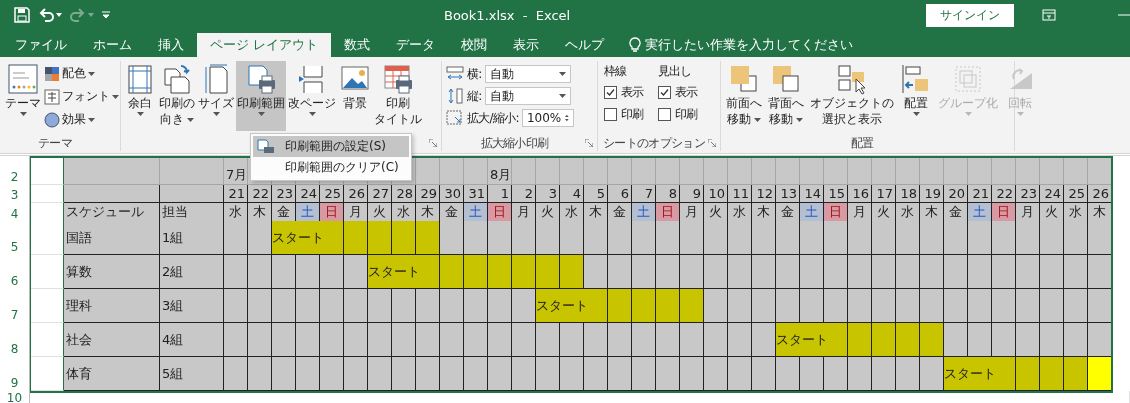 Image resolution: width=1130 pixels, height=403 pixels. What do you see at coordinates (356, 194) in the screenshot?
I see `date-cell: 26` at bounding box center [356, 194].